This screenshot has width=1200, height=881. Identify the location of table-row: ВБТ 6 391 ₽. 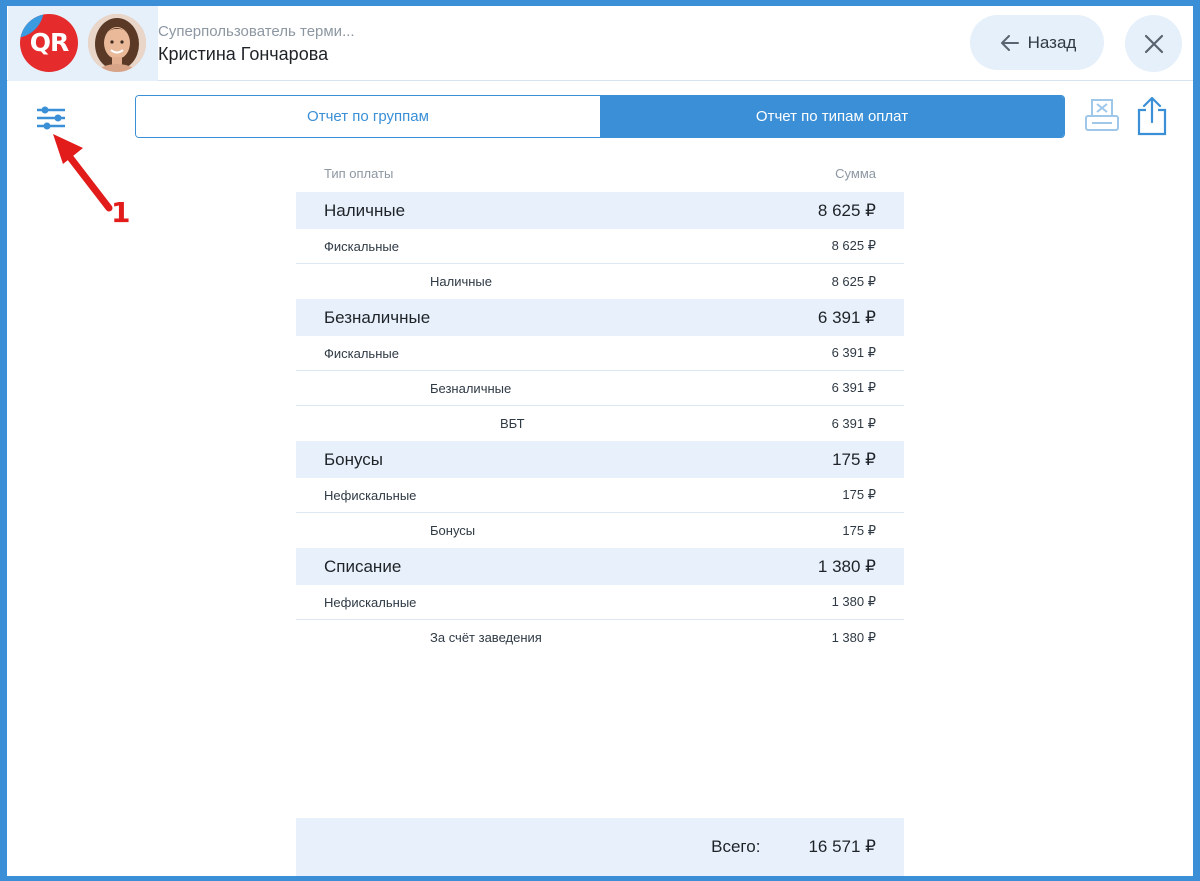
(600, 423).